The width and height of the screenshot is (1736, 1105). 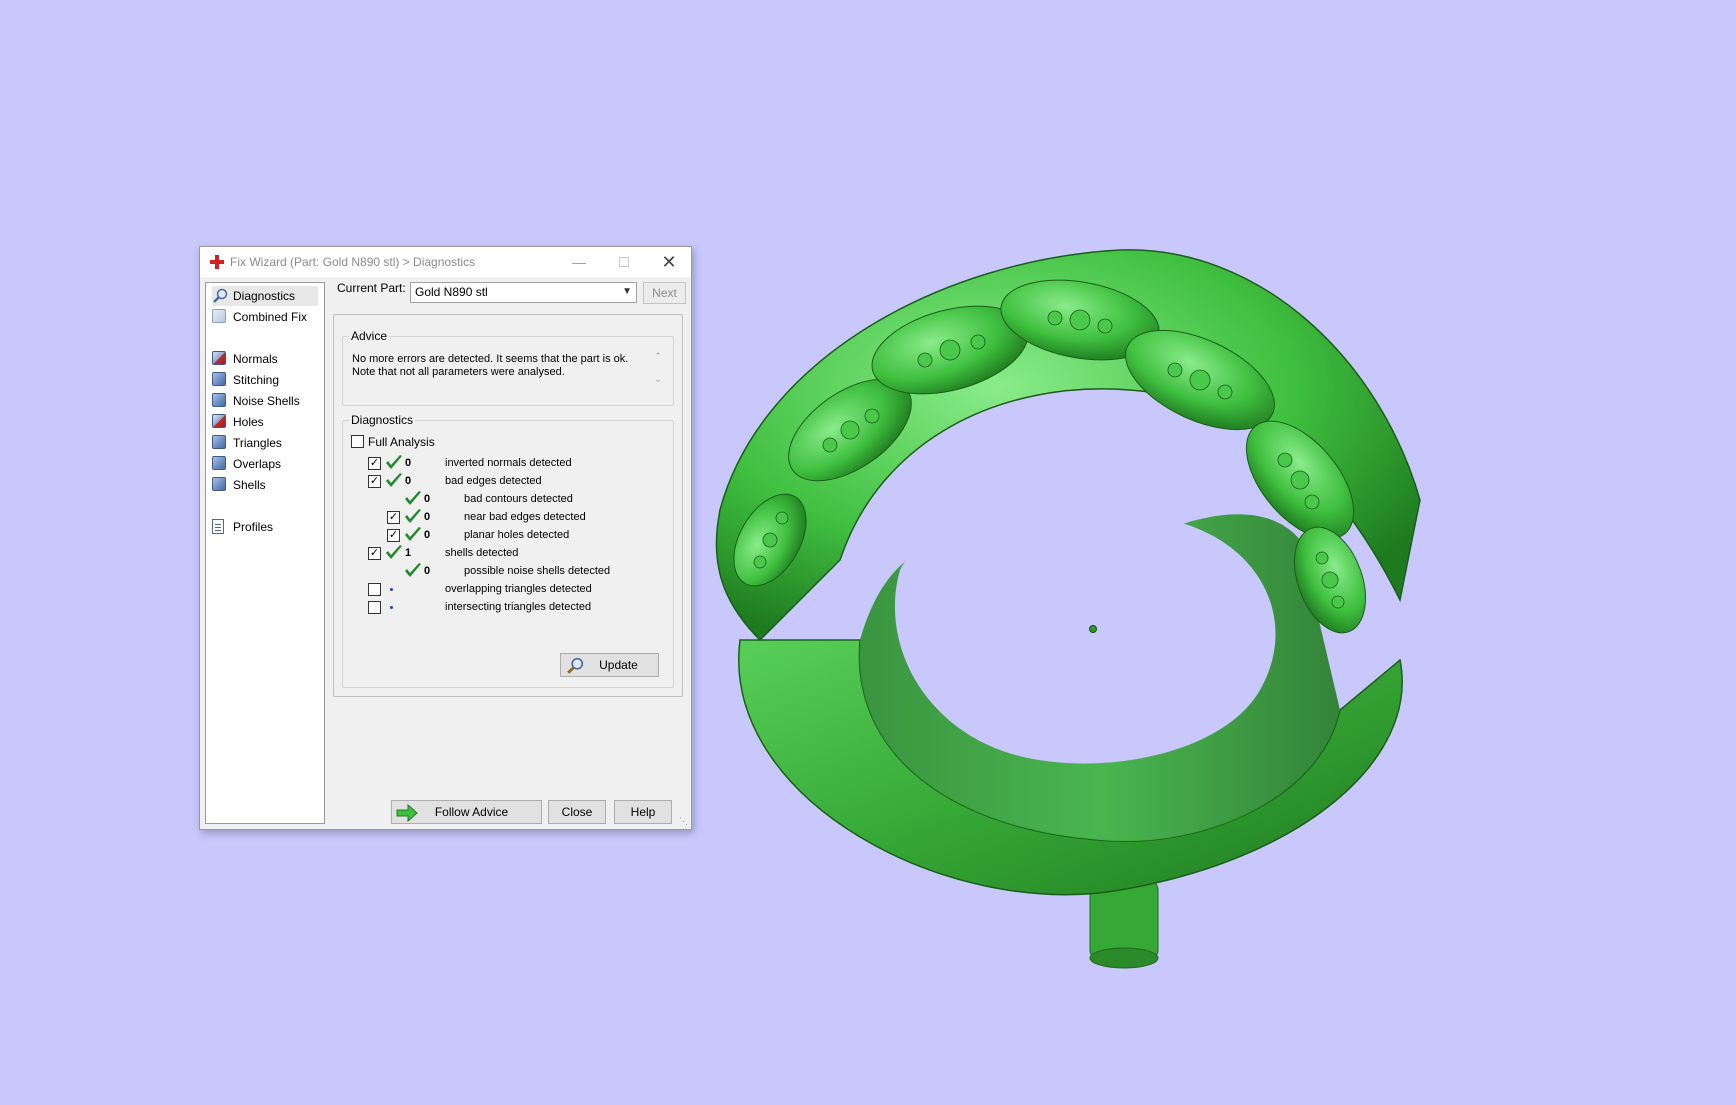 I want to click on advice-scrollbar: ⌃ ⌄, so click(x=658, y=374).